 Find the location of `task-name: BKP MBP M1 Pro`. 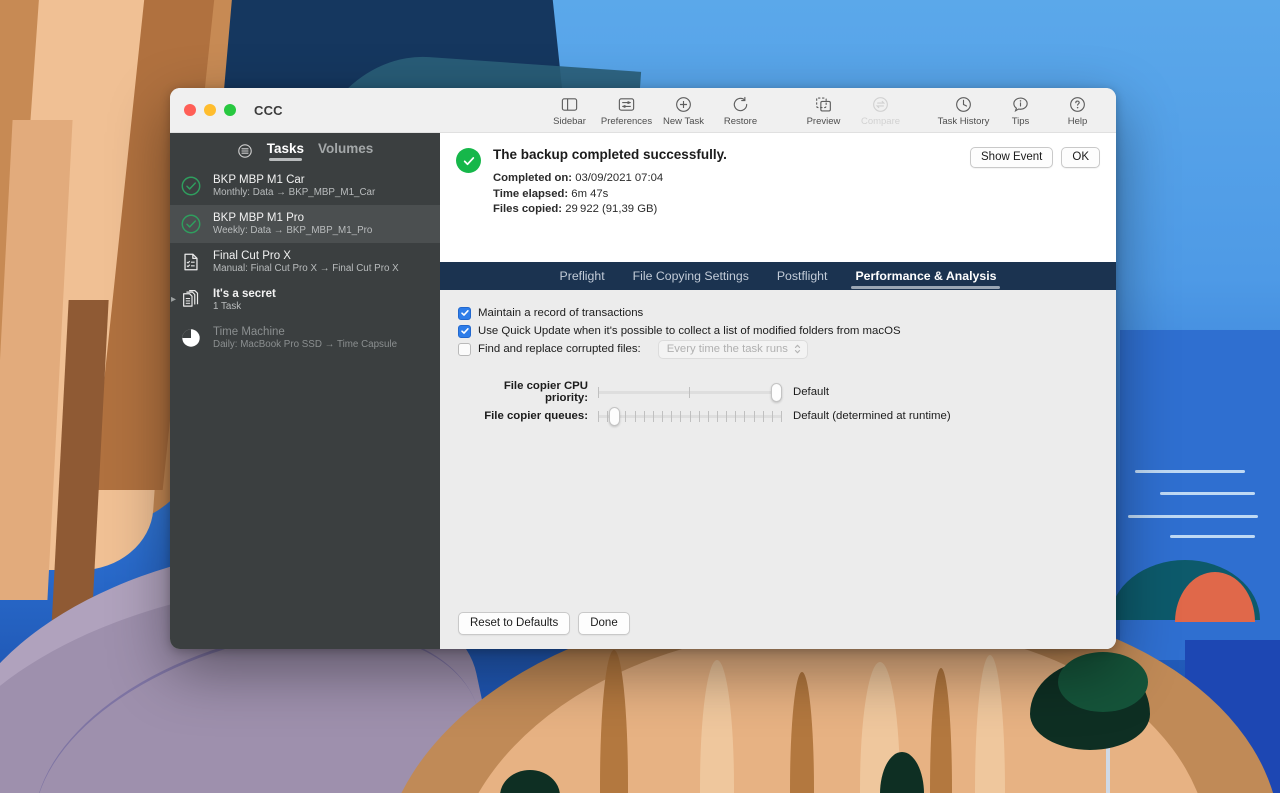

task-name: BKP MBP M1 Pro is located at coordinates (258, 218).